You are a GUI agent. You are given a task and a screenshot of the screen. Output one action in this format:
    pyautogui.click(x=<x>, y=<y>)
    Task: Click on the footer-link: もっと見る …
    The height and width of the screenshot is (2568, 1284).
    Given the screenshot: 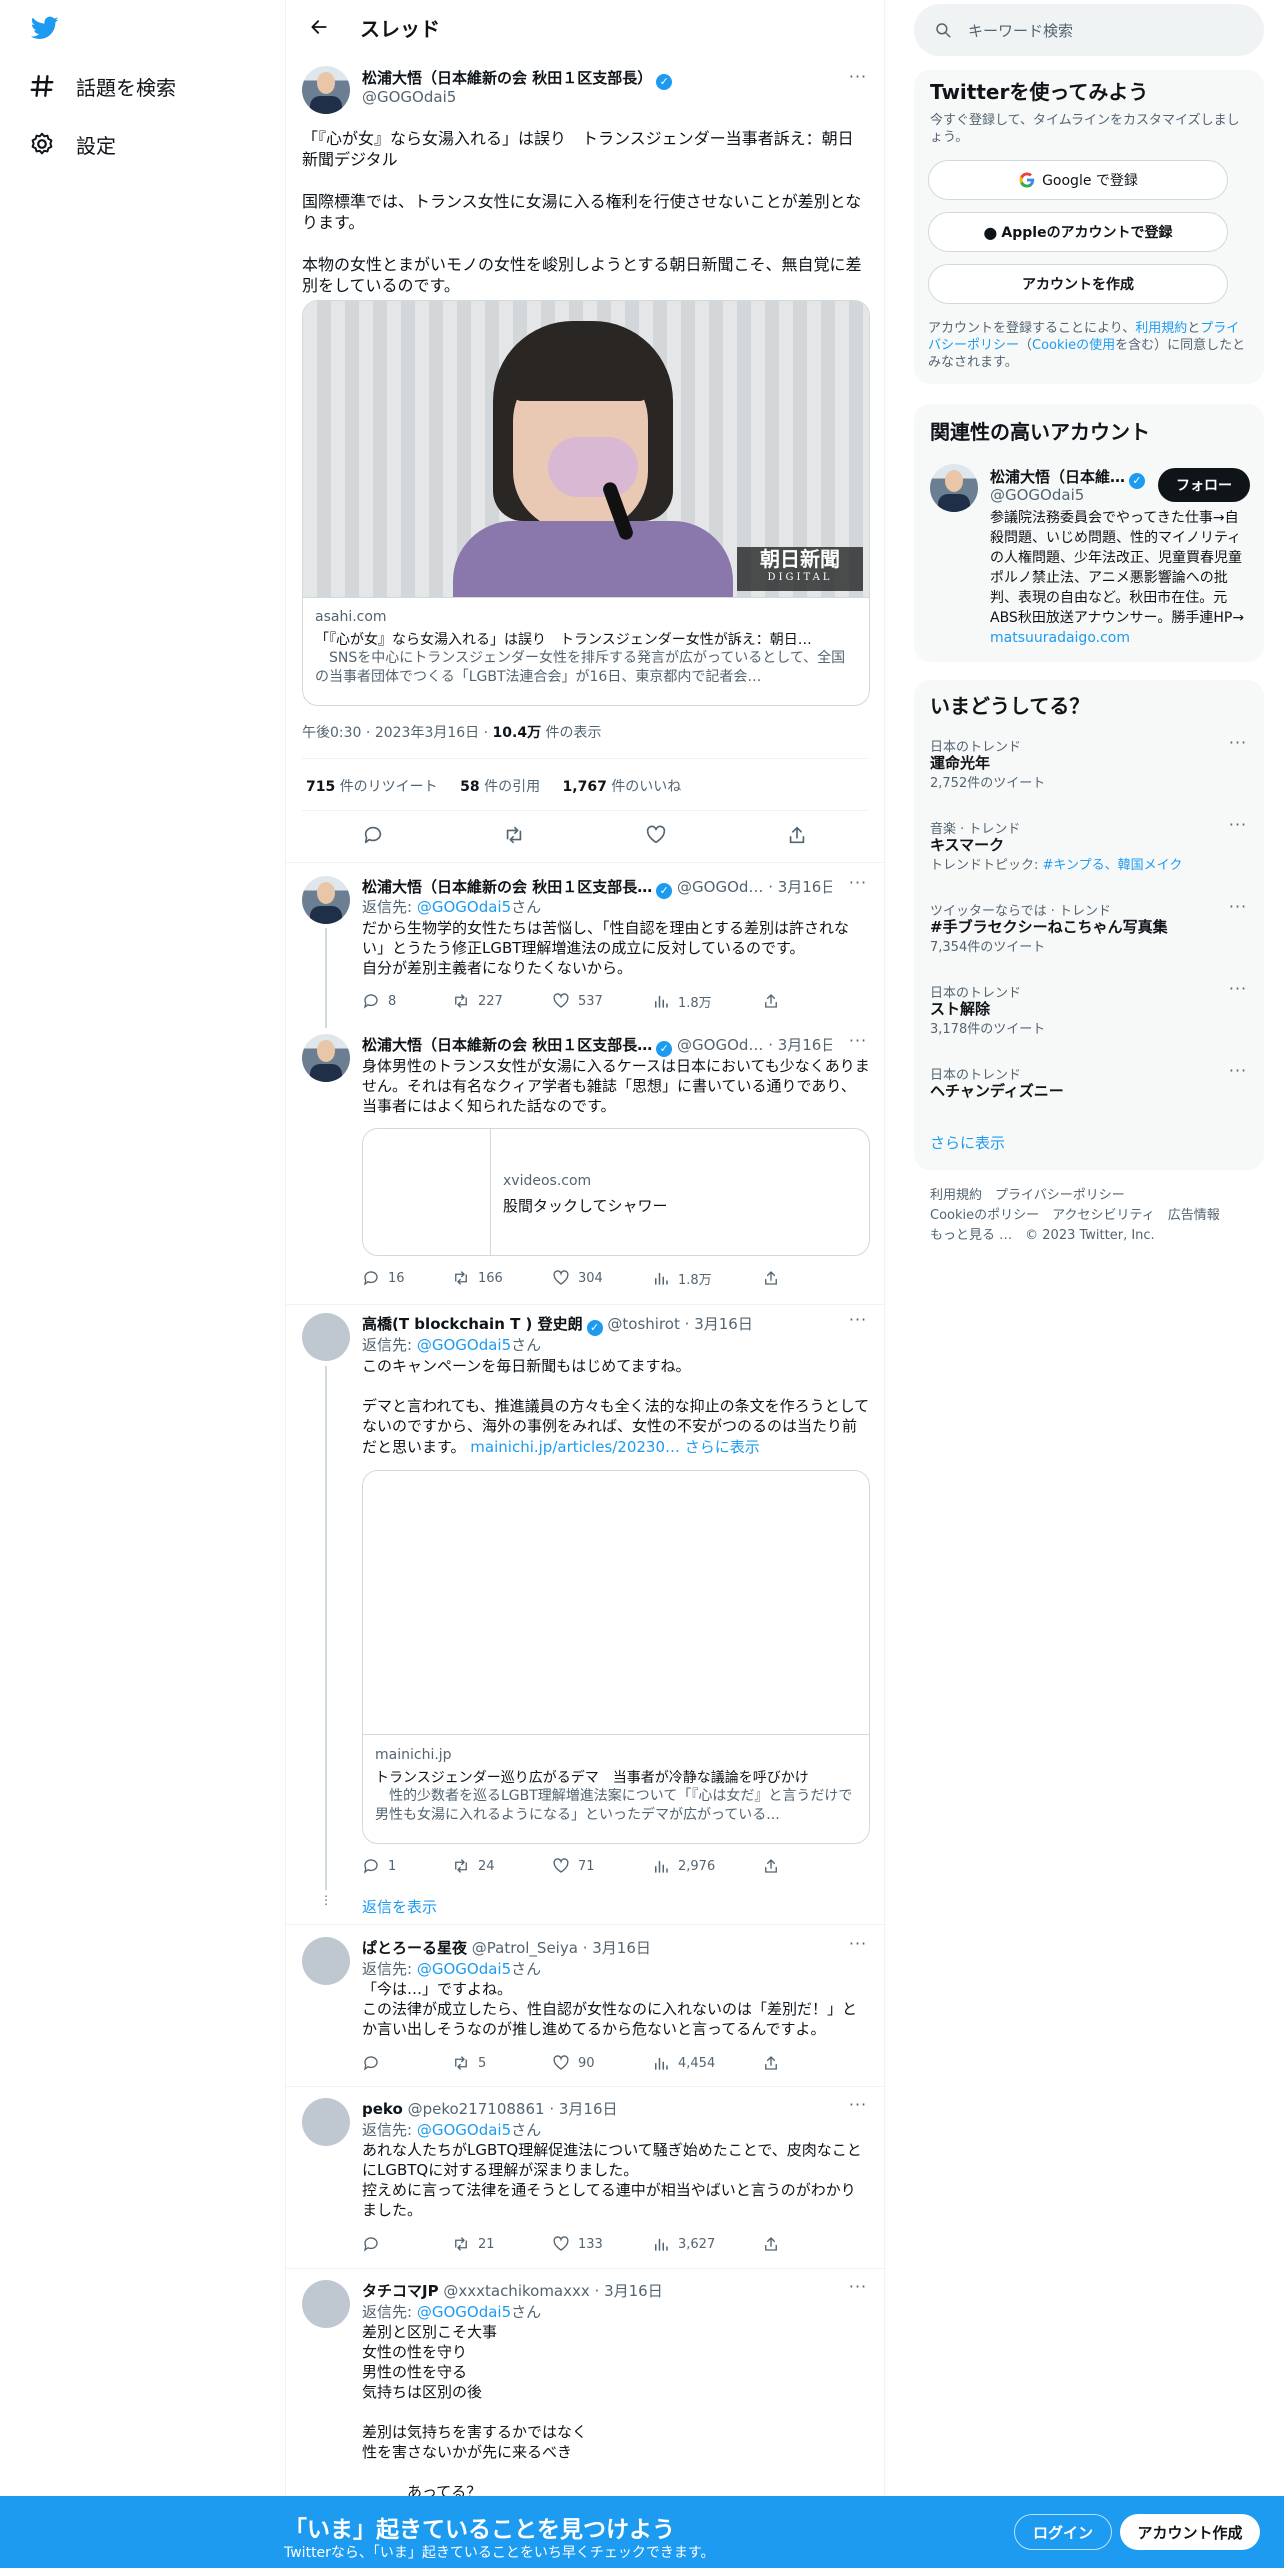 What is the action you would take?
    pyautogui.click(x=971, y=1235)
    